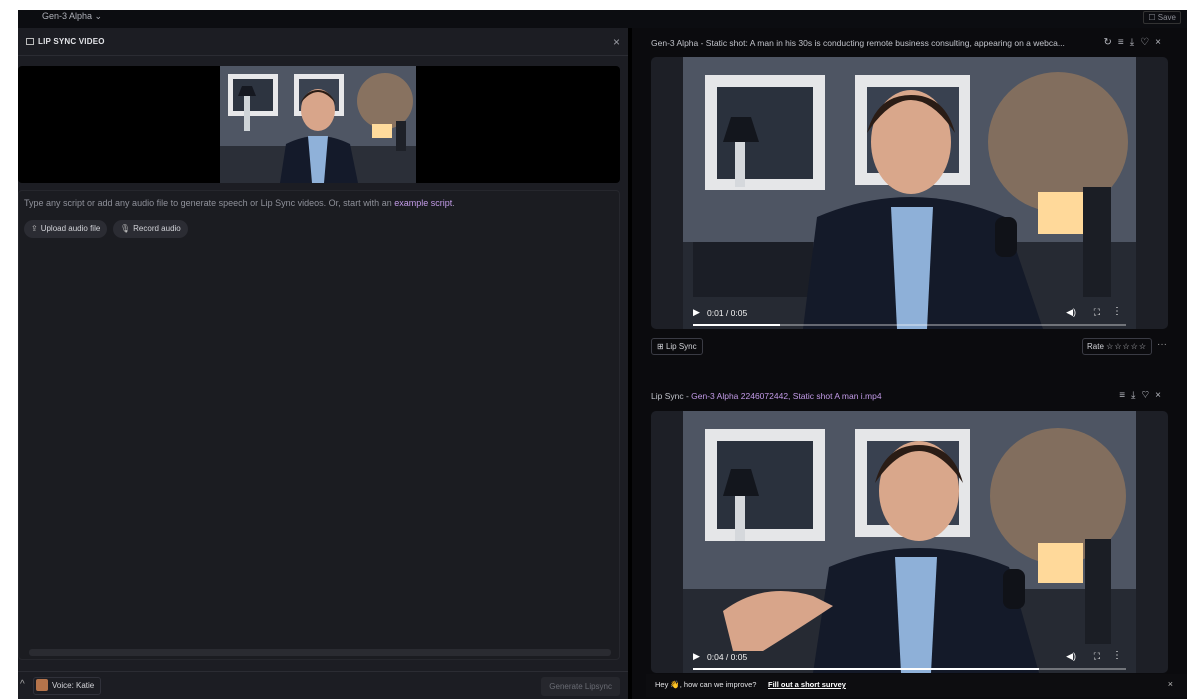 This screenshot has width=1187, height=699. I want to click on voice-label: Voice: Katie, so click(73, 685).